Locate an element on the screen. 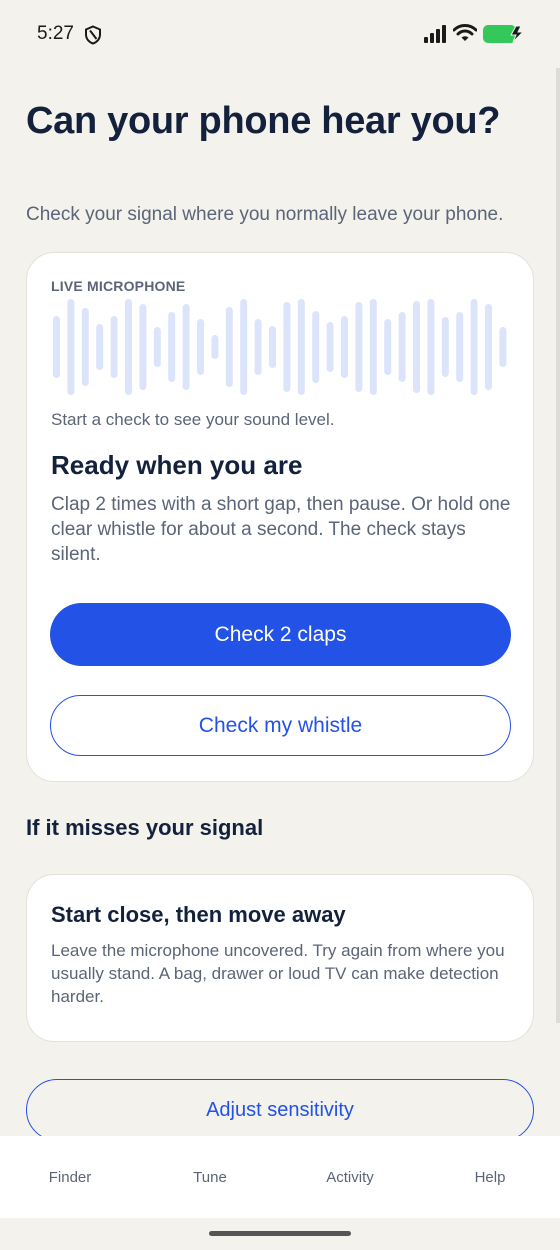  check-claps-button: Check 2 claps is located at coordinates (280, 634).